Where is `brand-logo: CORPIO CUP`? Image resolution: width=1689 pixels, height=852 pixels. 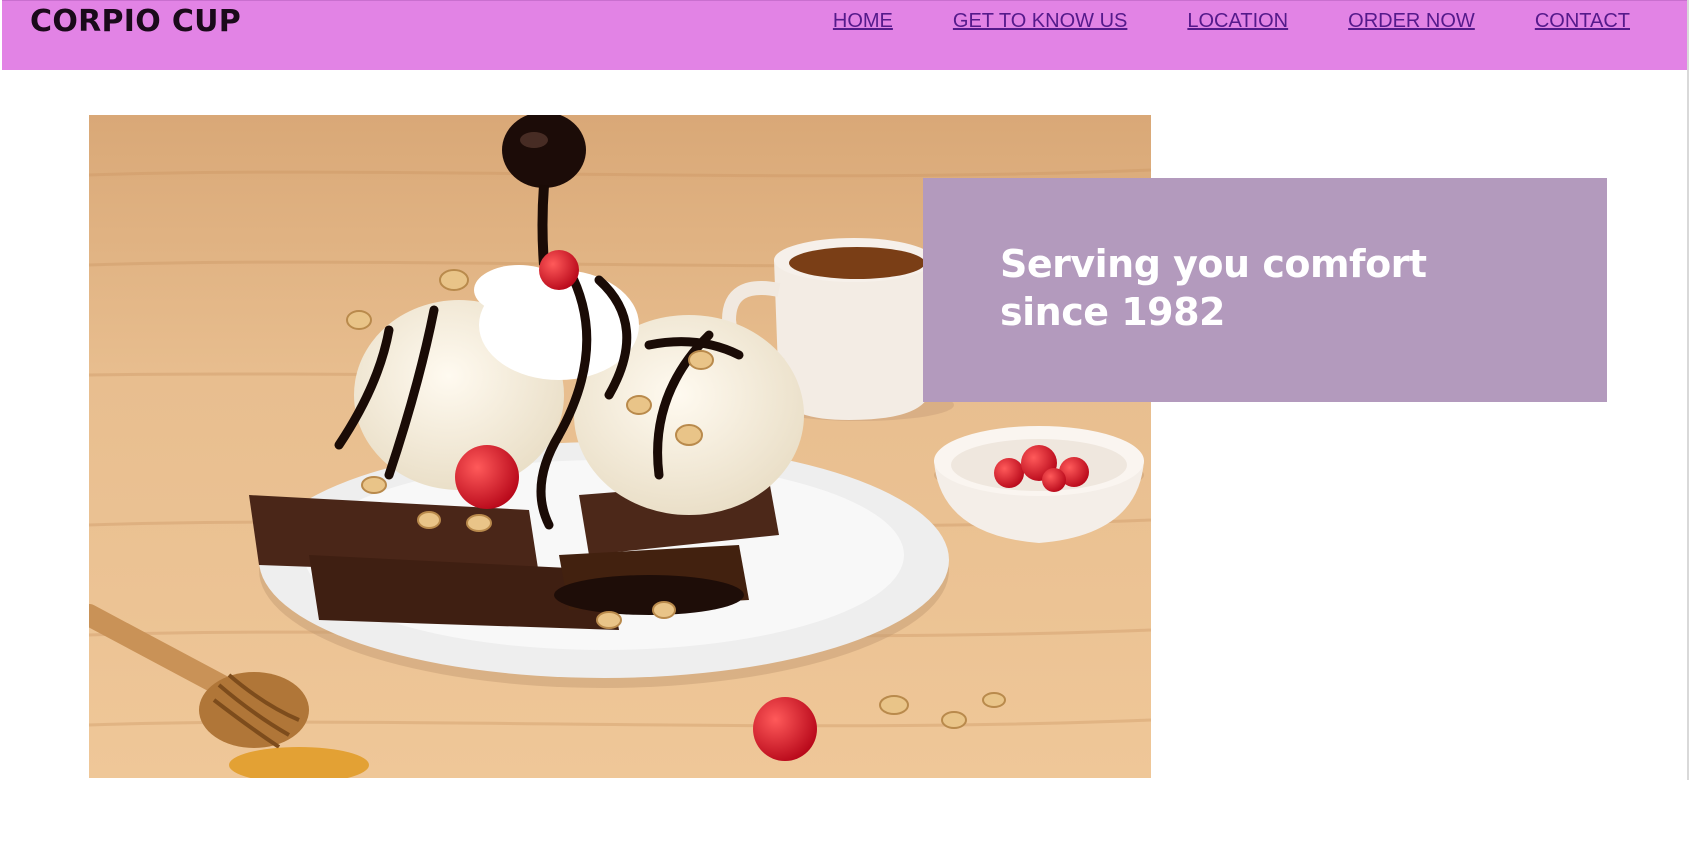
brand-logo: CORPIO CUP is located at coordinates (135, 21).